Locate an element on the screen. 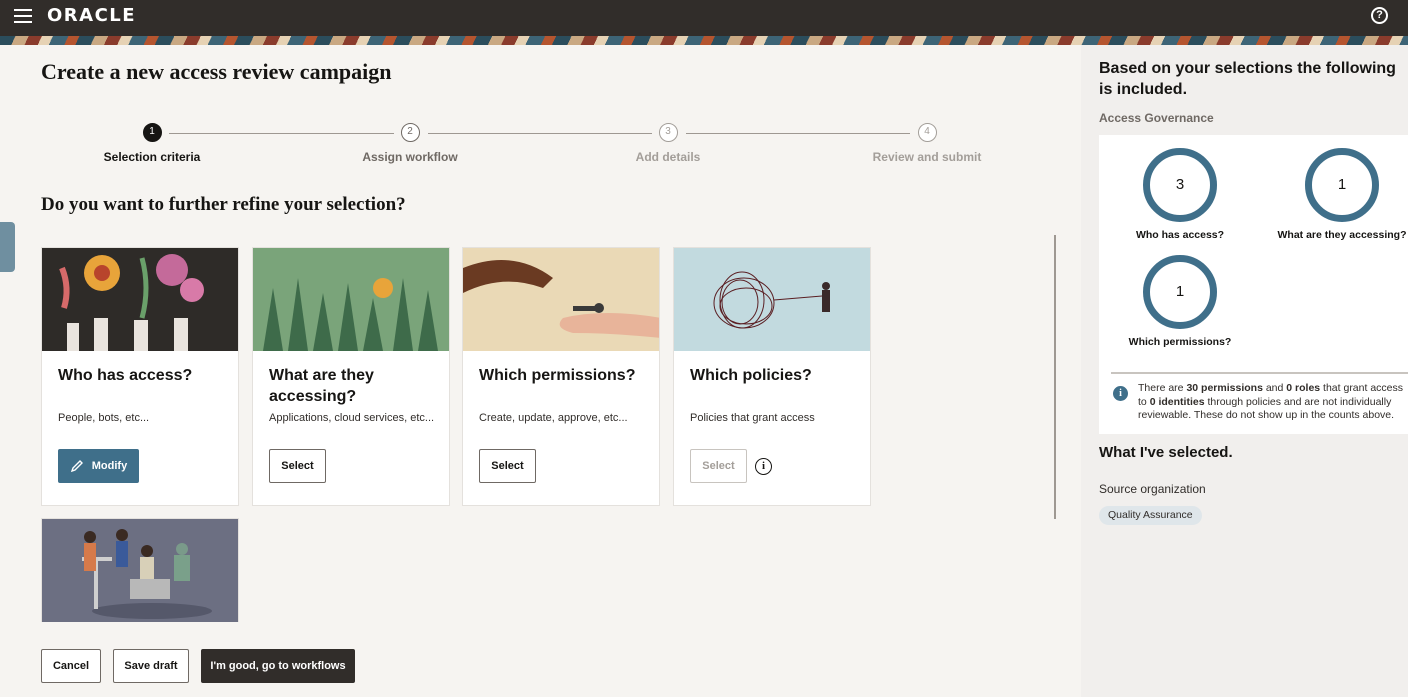  metric-label: Which permissions? is located at coordinates (1180, 342).